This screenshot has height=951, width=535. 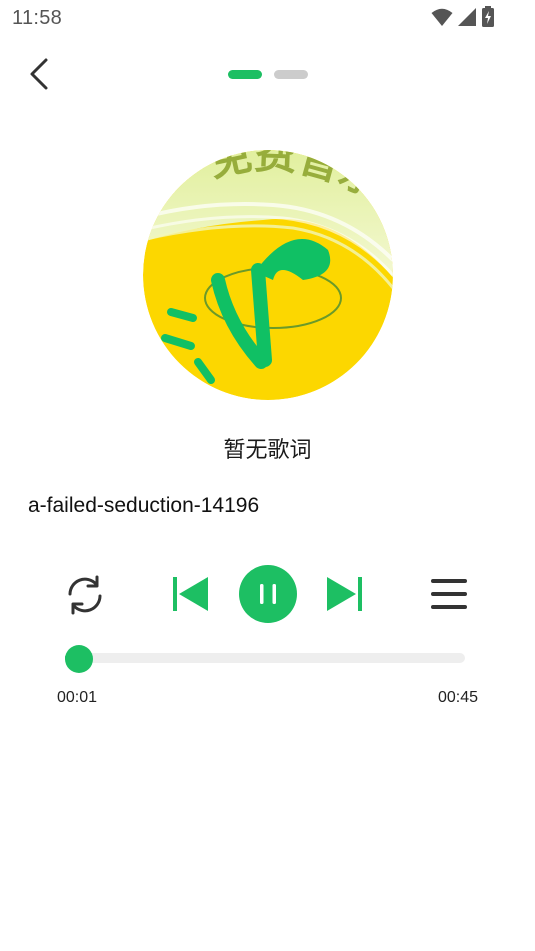 What do you see at coordinates (457, 697) in the screenshot?
I see `total-time: 00:45` at bounding box center [457, 697].